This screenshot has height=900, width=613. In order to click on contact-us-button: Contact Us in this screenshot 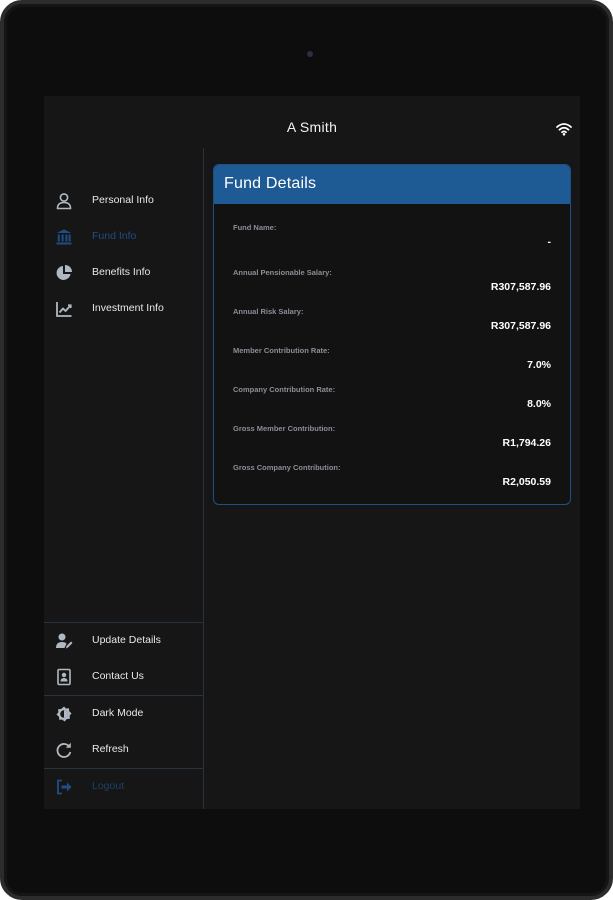, I will do `click(124, 677)`.